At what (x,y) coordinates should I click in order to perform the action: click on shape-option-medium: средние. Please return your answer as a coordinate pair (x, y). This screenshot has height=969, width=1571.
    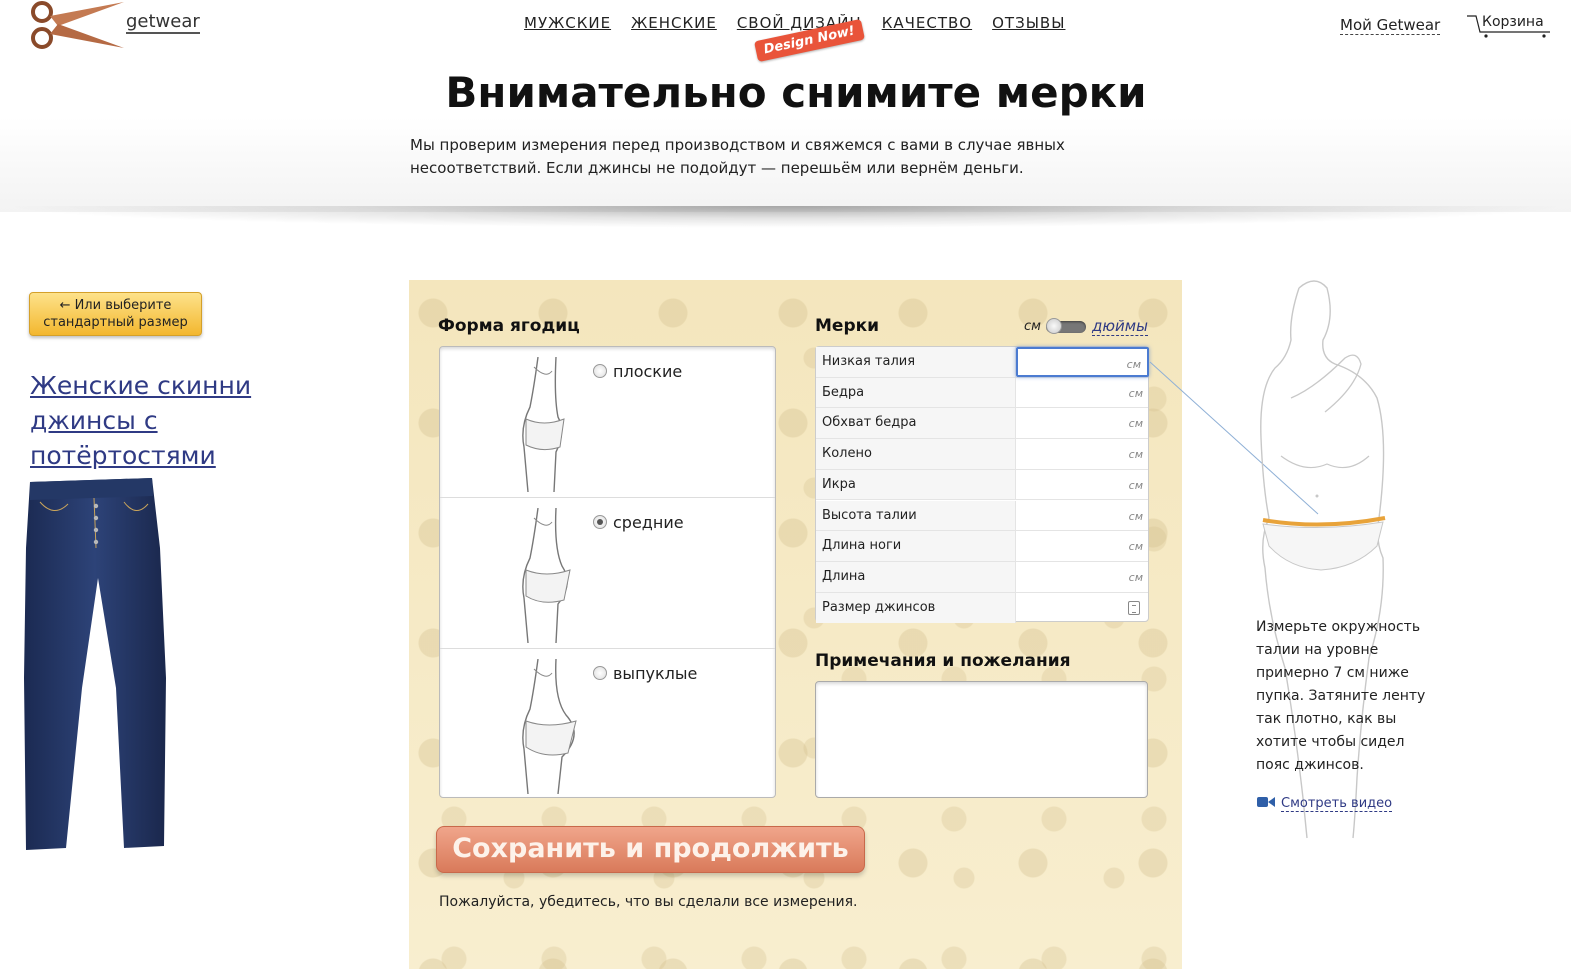
    Looking at the image, I should click on (607, 573).